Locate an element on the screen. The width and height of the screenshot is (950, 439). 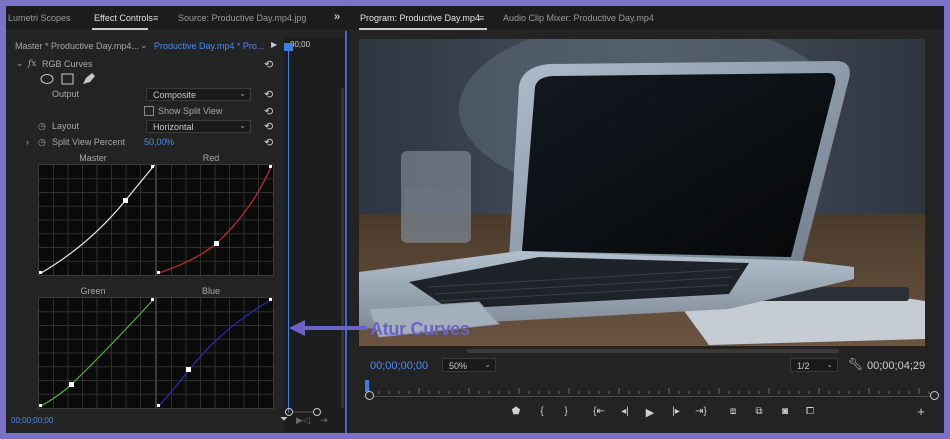
export-frame-icon: ◙ is located at coordinates (785, 411).